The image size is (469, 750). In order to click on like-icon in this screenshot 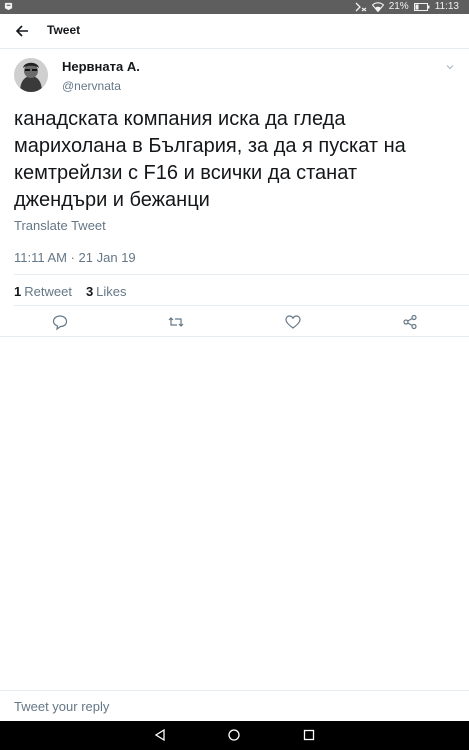, I will do `click(293, 322)`.